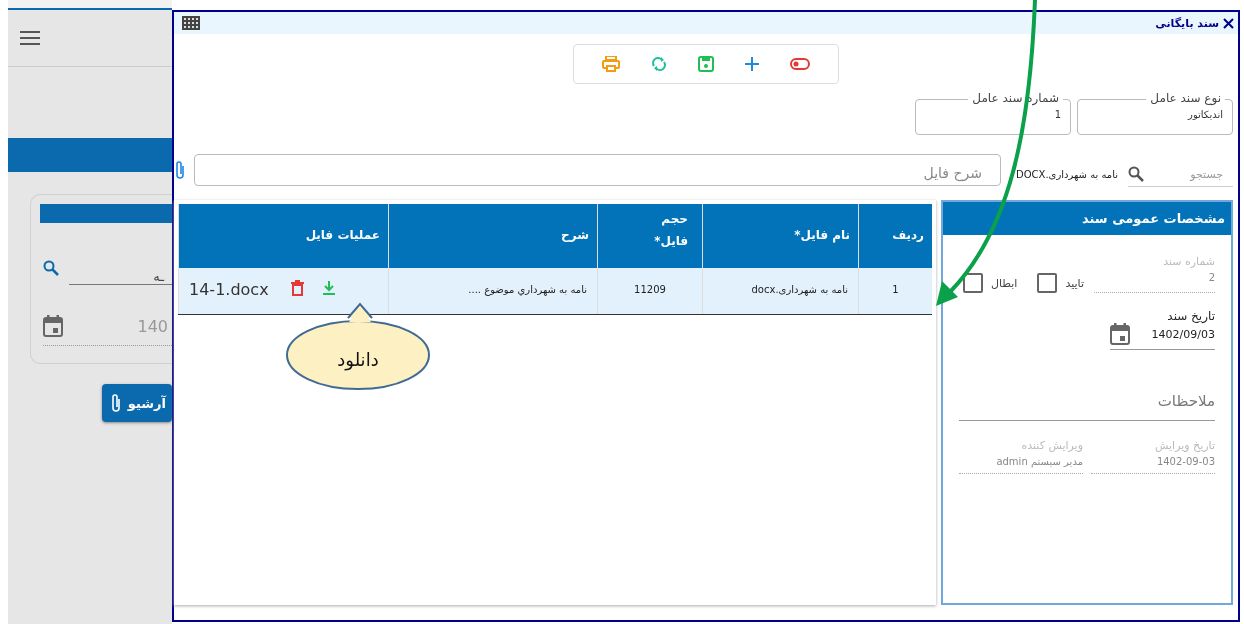 This screenshot has width=1244, height=624. I want to click on window-title: سند بایگانی, so click(1187, 23).